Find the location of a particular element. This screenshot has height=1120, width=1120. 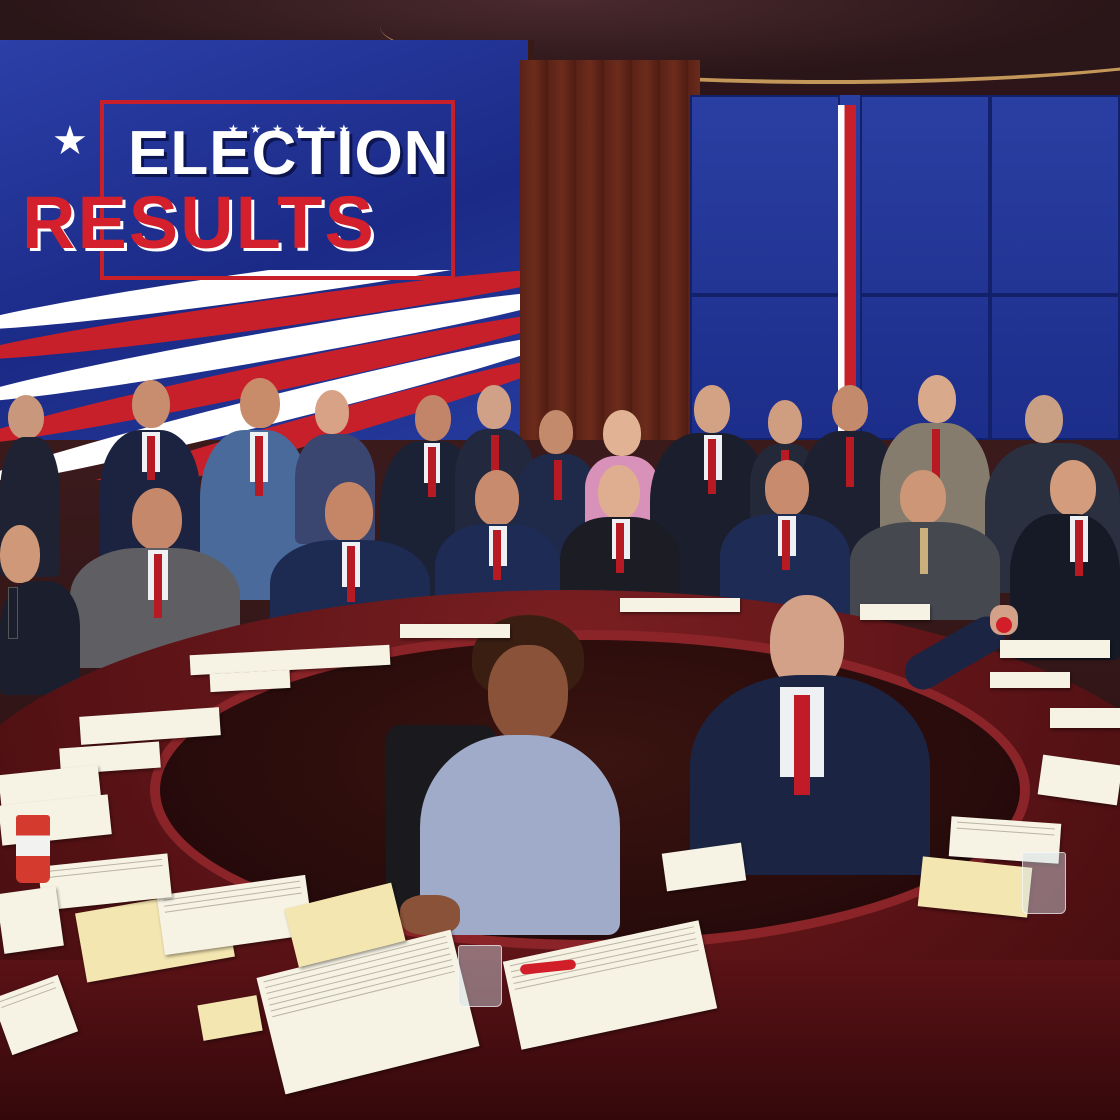

red-tie is located at coordinates (802, 745).